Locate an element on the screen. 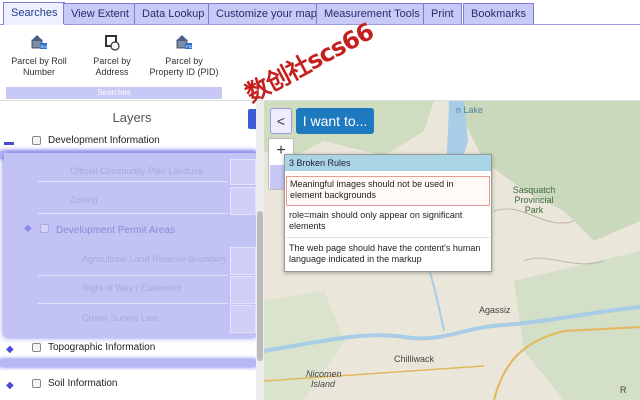 Image resolution: width=640 pixels, height=400 pixels. popup-header: 3 Broken Rules is located at coordinates (388, 163).